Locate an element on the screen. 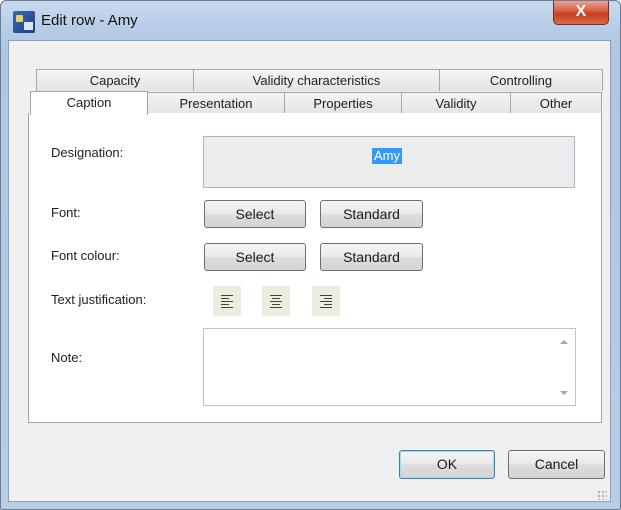 This screenshot has width=621, height=510. note-label: Note: is located at coordinates (67, 357).